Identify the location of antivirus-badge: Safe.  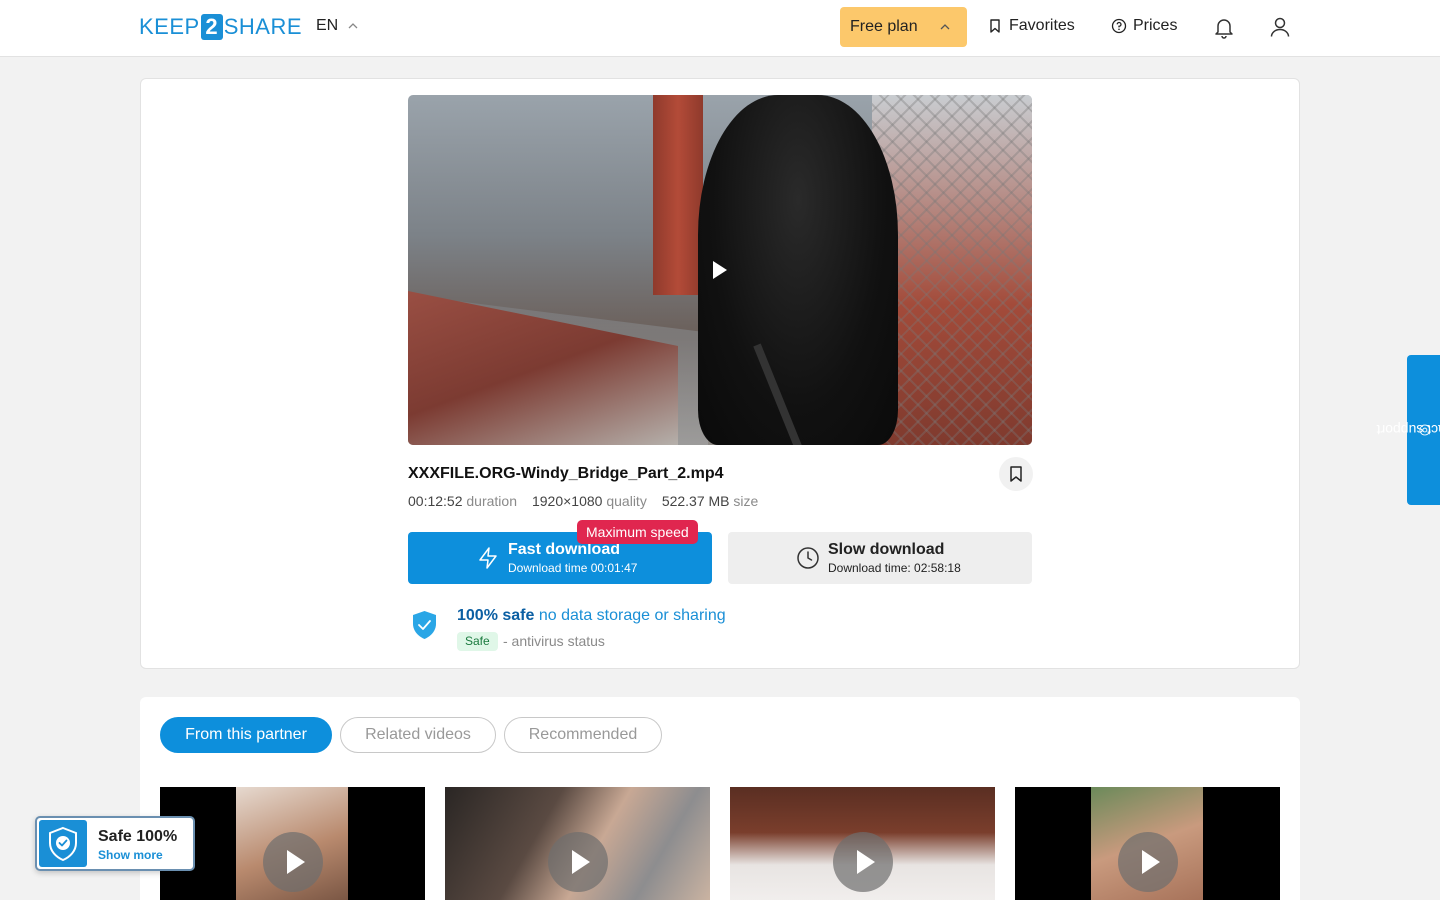
(477, 641).